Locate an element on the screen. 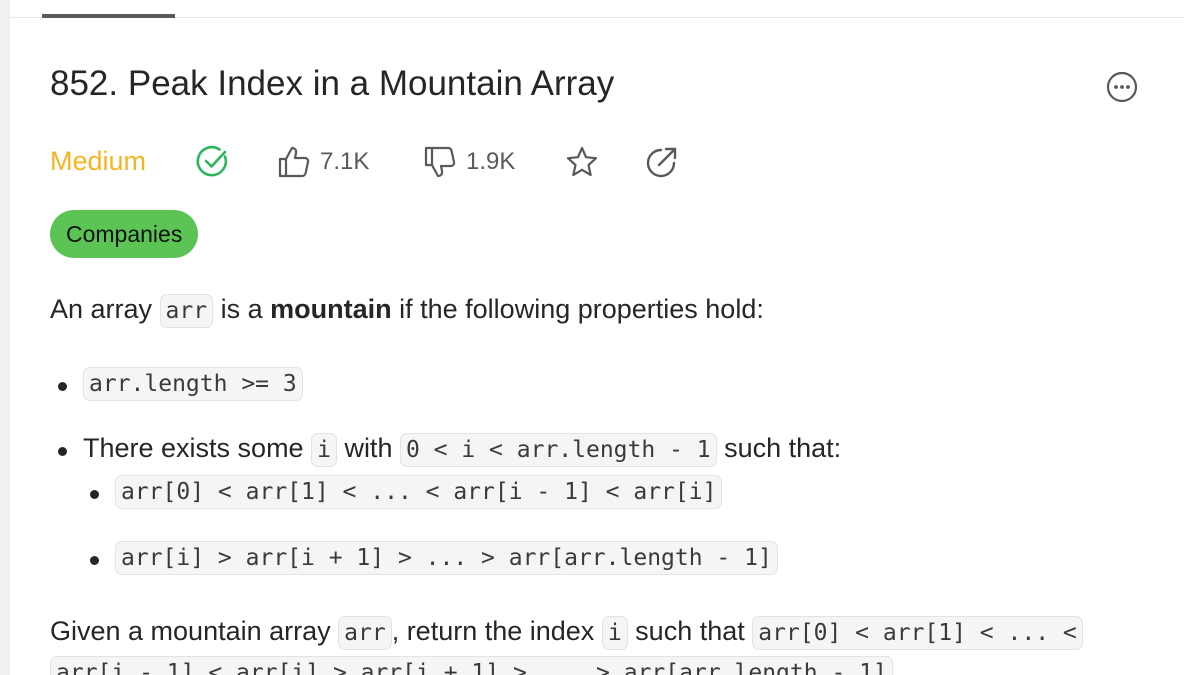 The height and width of the screenshot is (675, 1184). problem-title: 852. Peak Index in a Mountain Array is located at coordinates (332, 83).